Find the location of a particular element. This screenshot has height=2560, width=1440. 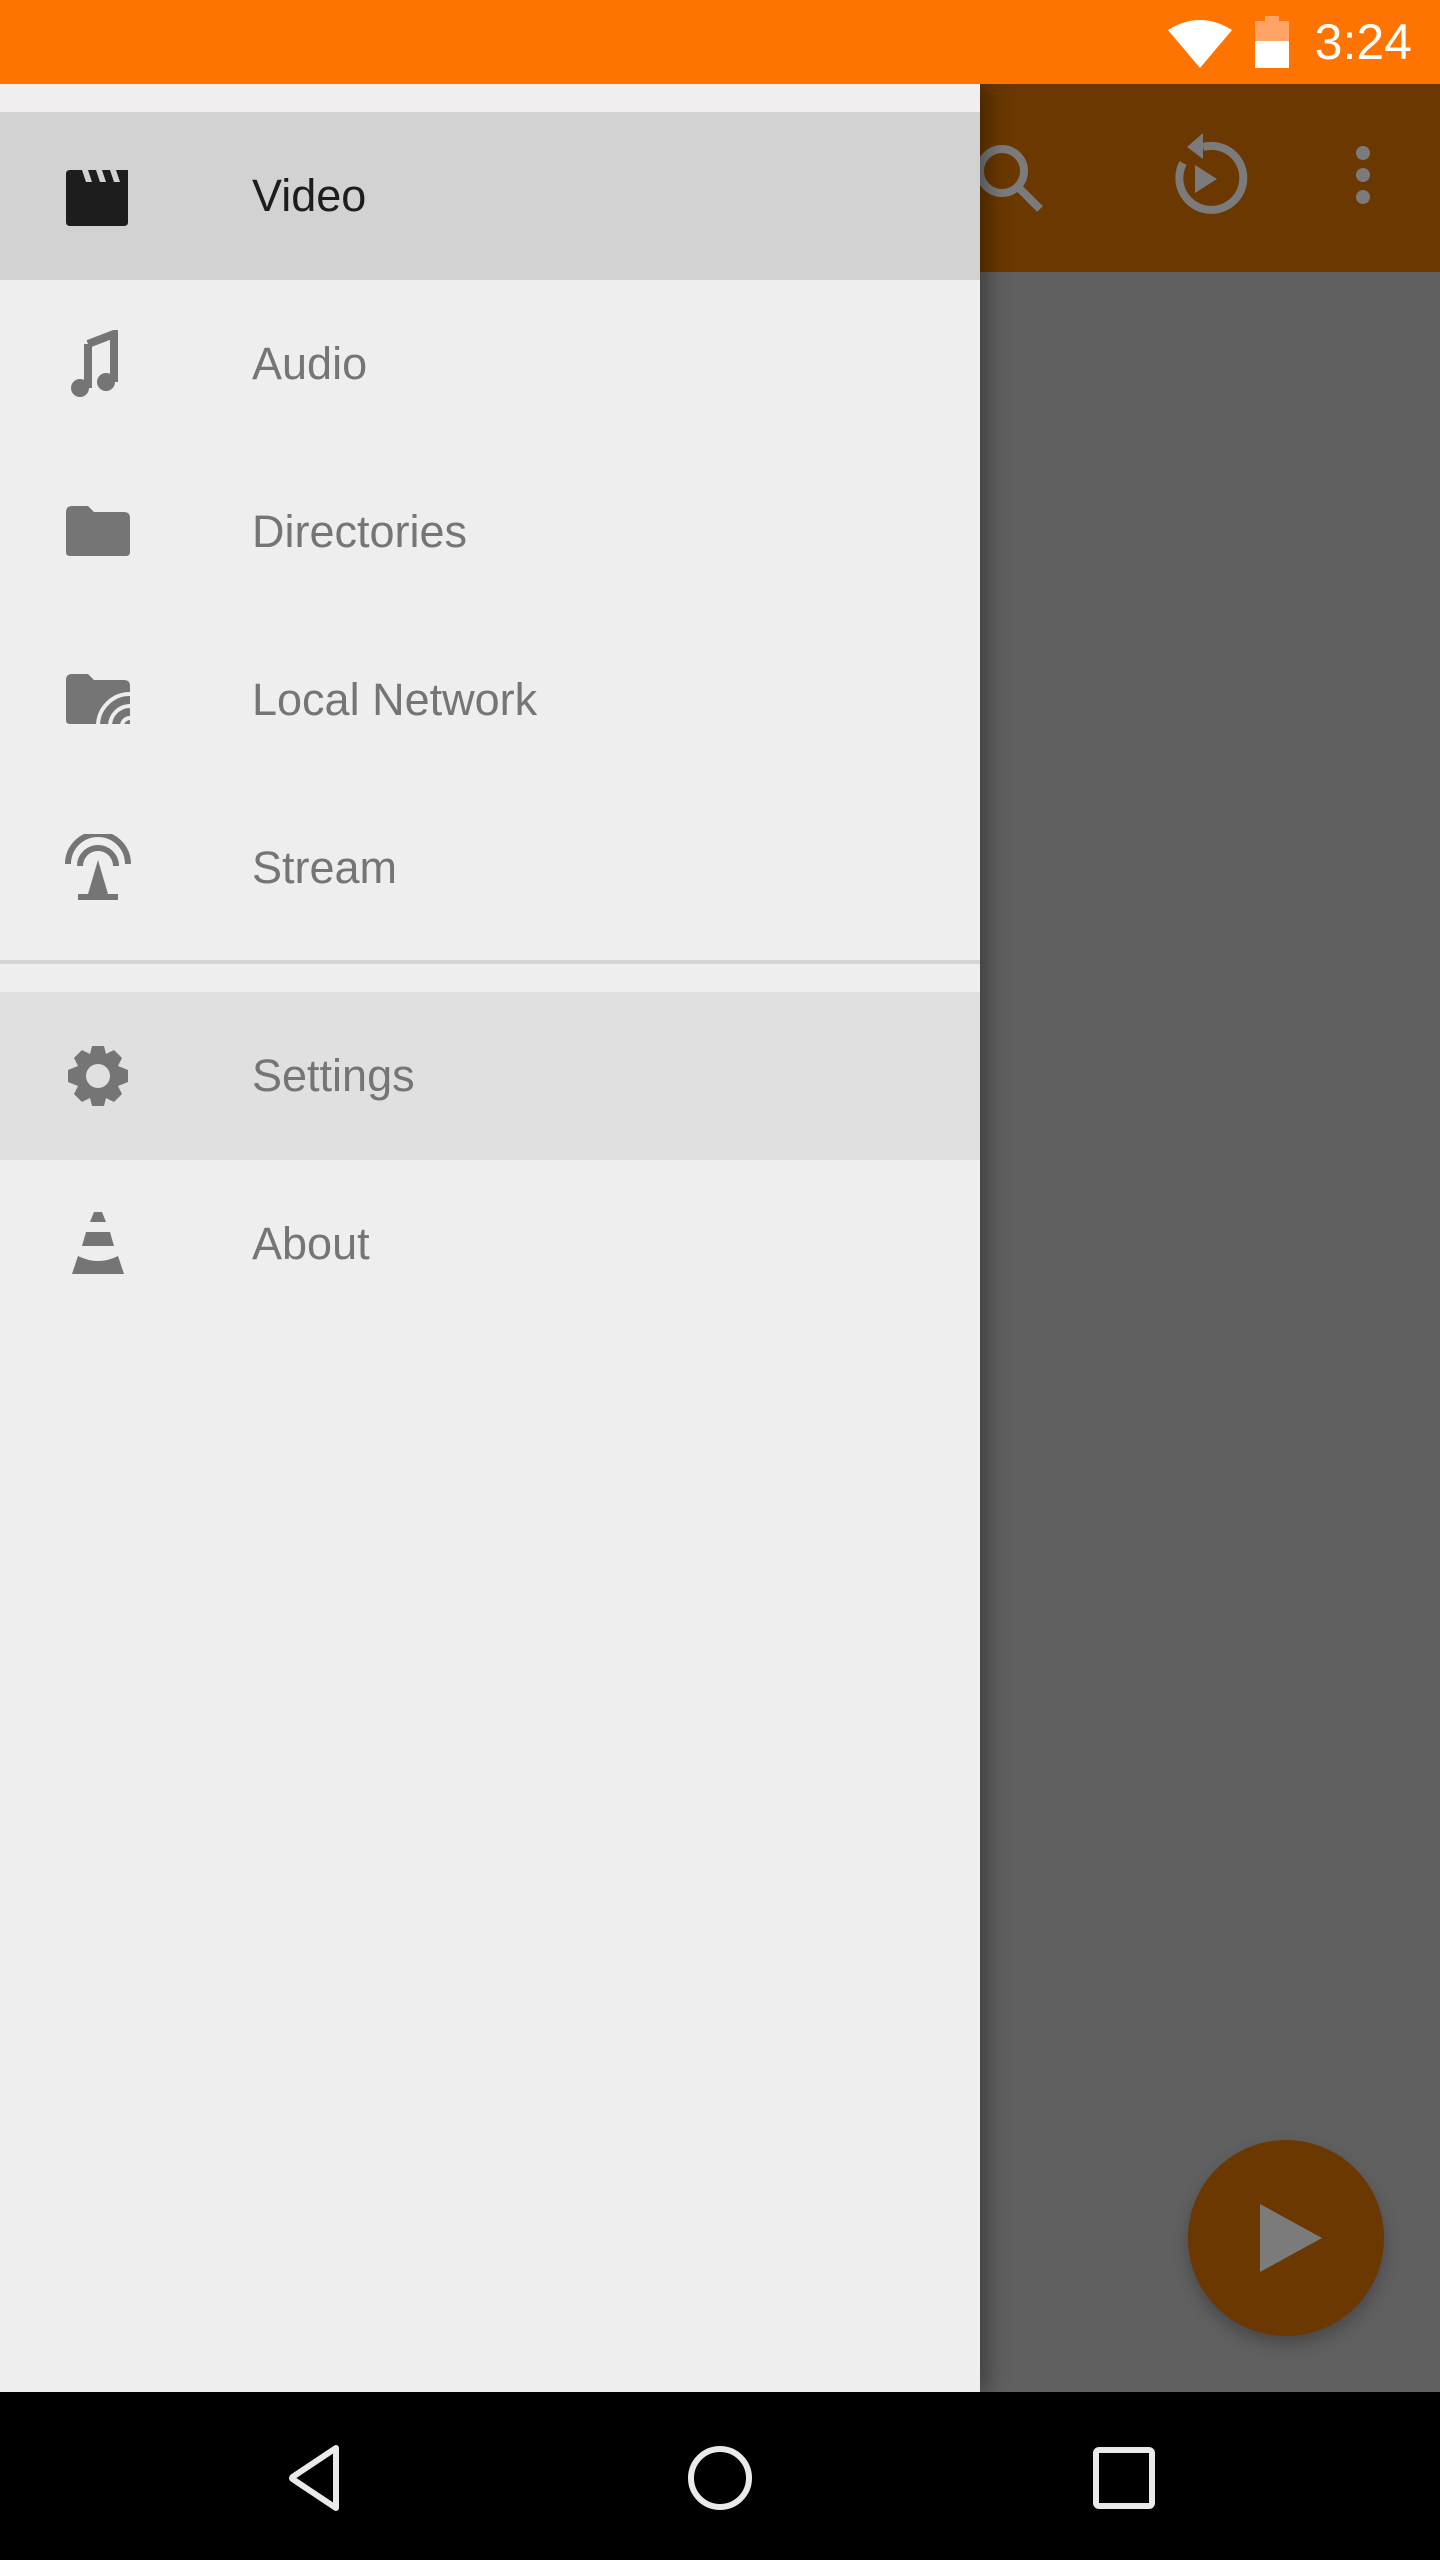

folder-icon is located at coordinates (98, 531).